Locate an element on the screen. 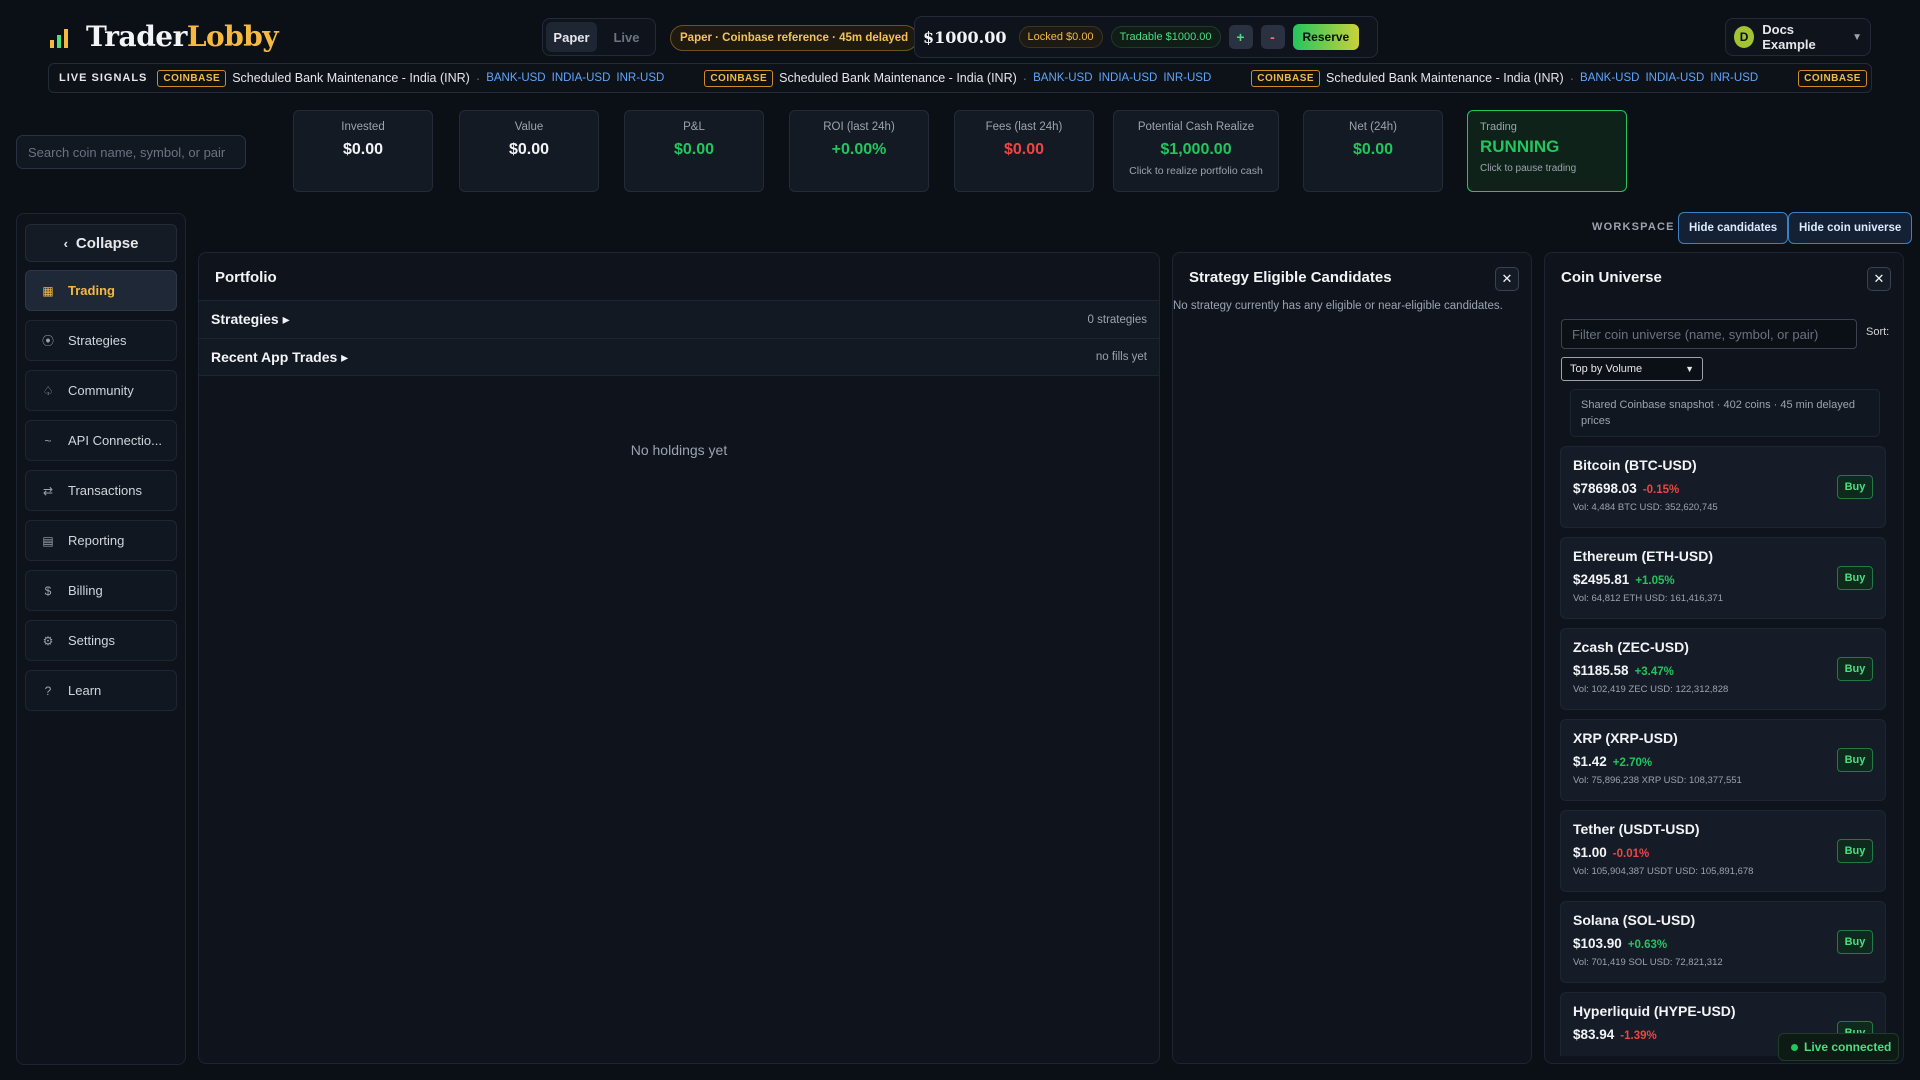 This screenshot has width=1920, height=1080. sidebar-item-trading: ▦ Trading is located at coordinates (101, 290).